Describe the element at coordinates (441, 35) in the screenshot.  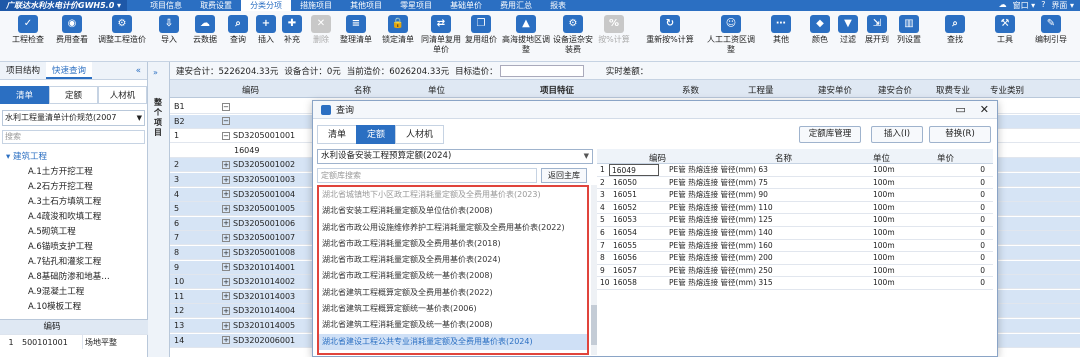
I see `reuse-button: ⇄ 同清单复用单价` at that location.